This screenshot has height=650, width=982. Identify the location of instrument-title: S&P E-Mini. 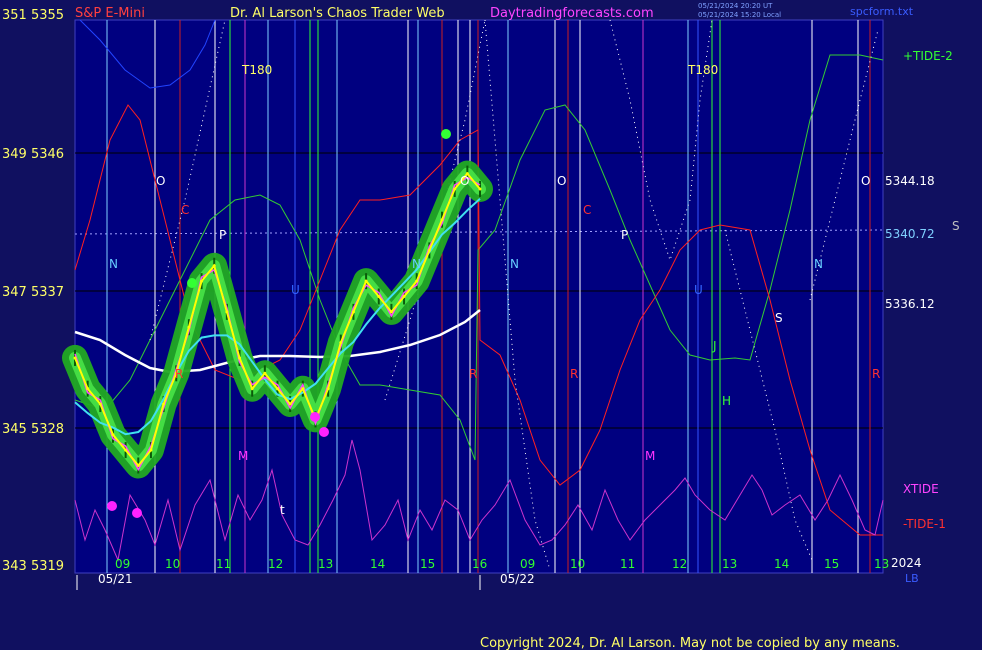
(110, 13).